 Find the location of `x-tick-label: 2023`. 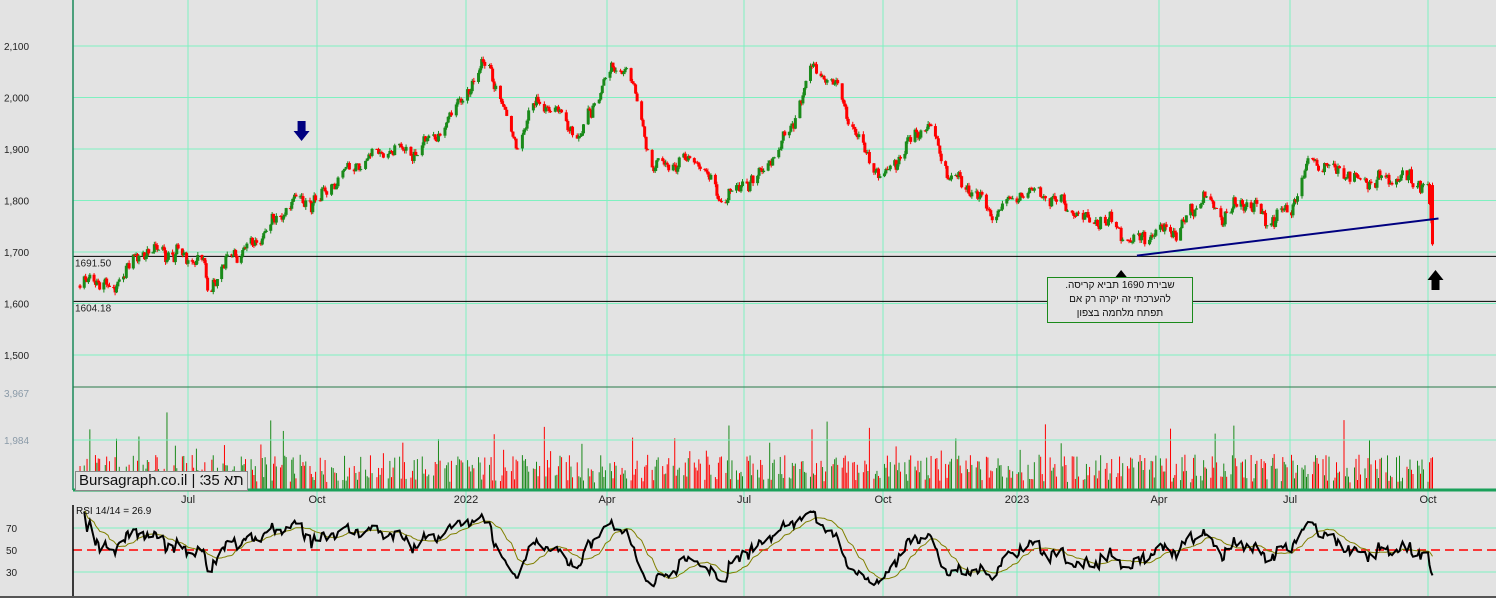

x-tick-label: 2023 is located at coordinates (1017, 500).